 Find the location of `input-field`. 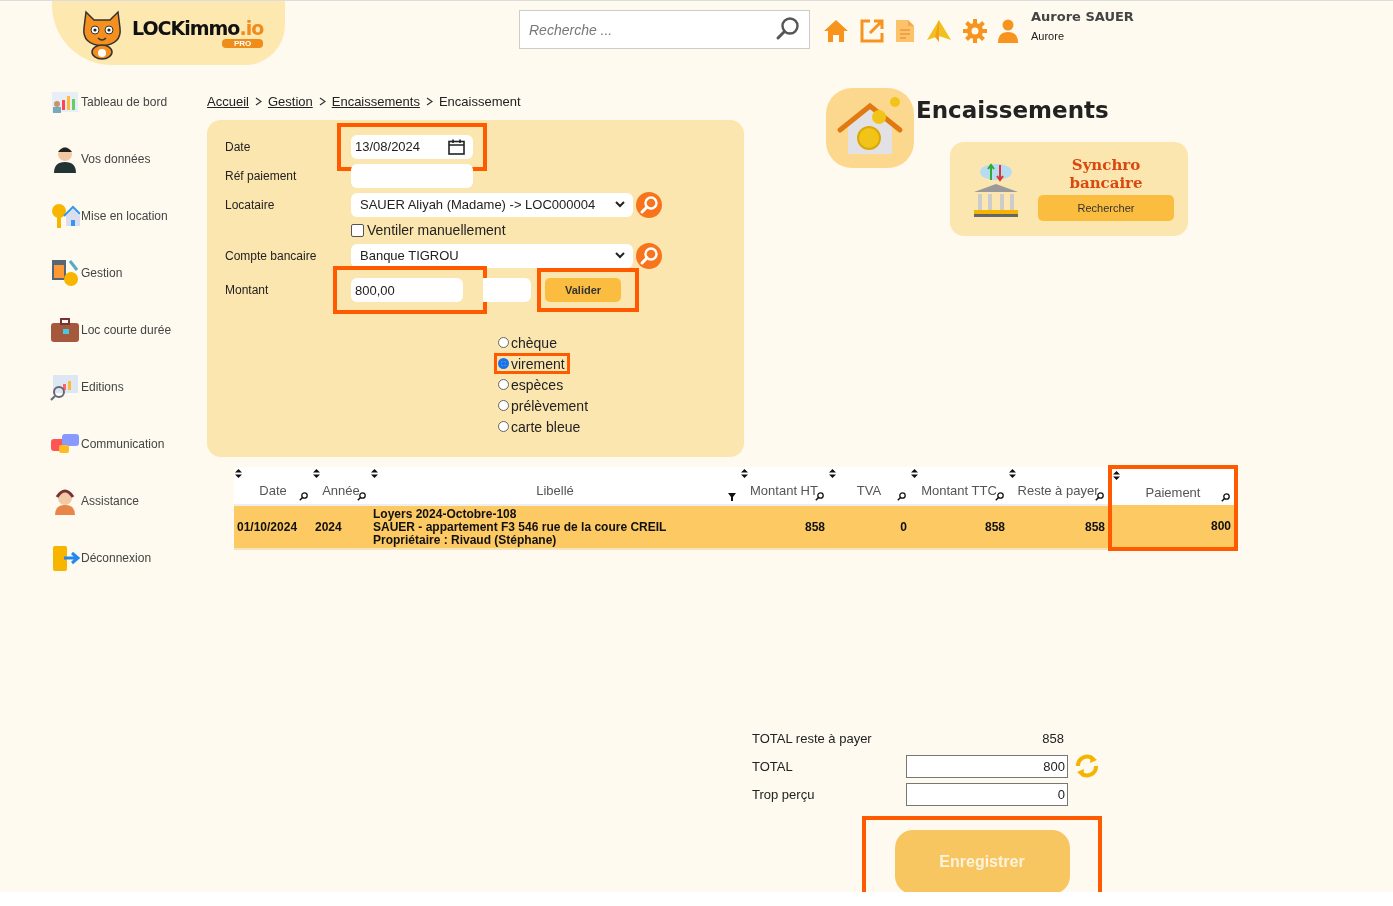

input-field is located at coordinates (507, 290).